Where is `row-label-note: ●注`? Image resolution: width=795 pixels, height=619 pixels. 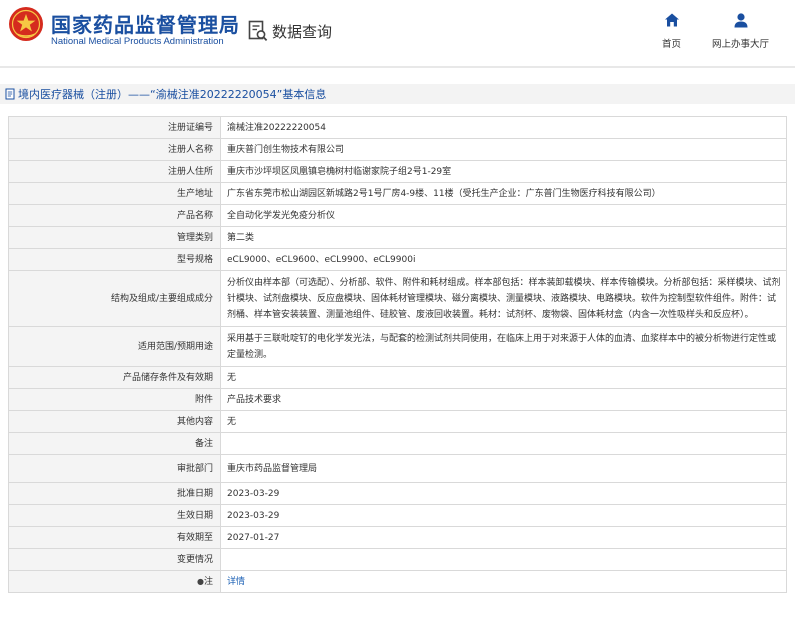
row-label-note: ●注 is located at coordinates (114, 581).